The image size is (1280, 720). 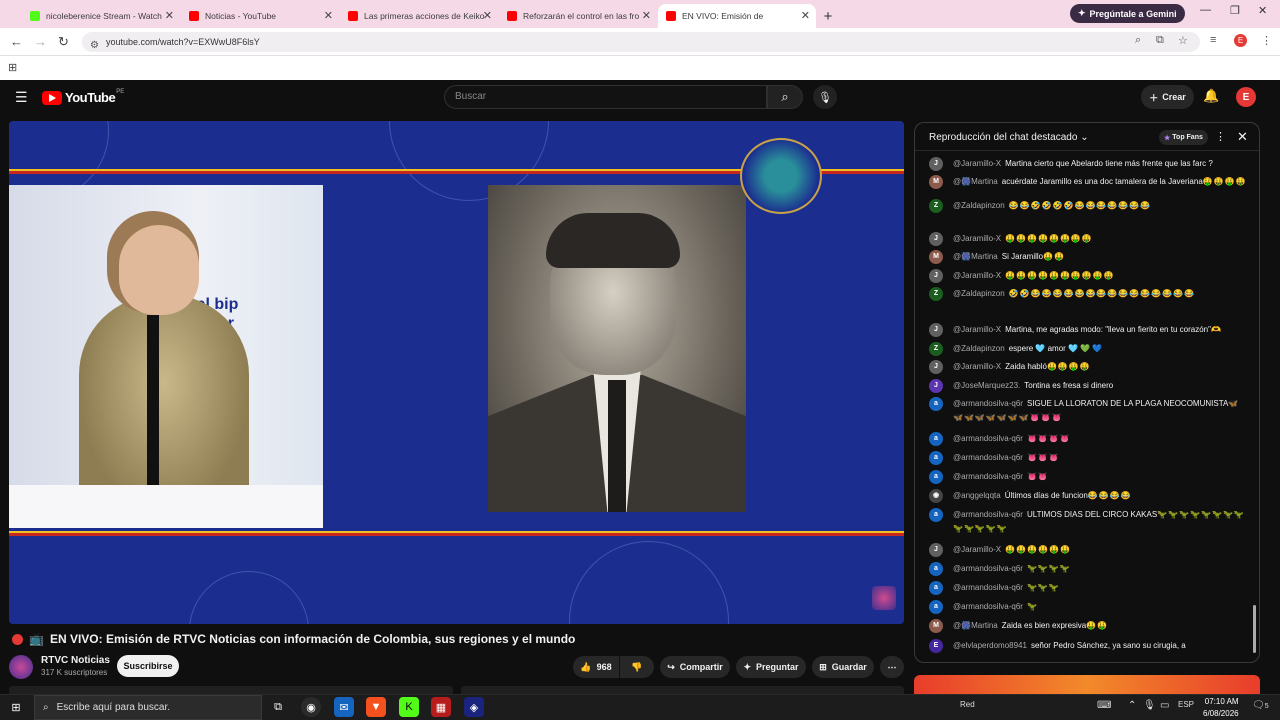 I want to click on chat-message: Z @Zaldapinzon espere 🩵 amor 🩵 💚 💙, so click(x=1088, y=349).